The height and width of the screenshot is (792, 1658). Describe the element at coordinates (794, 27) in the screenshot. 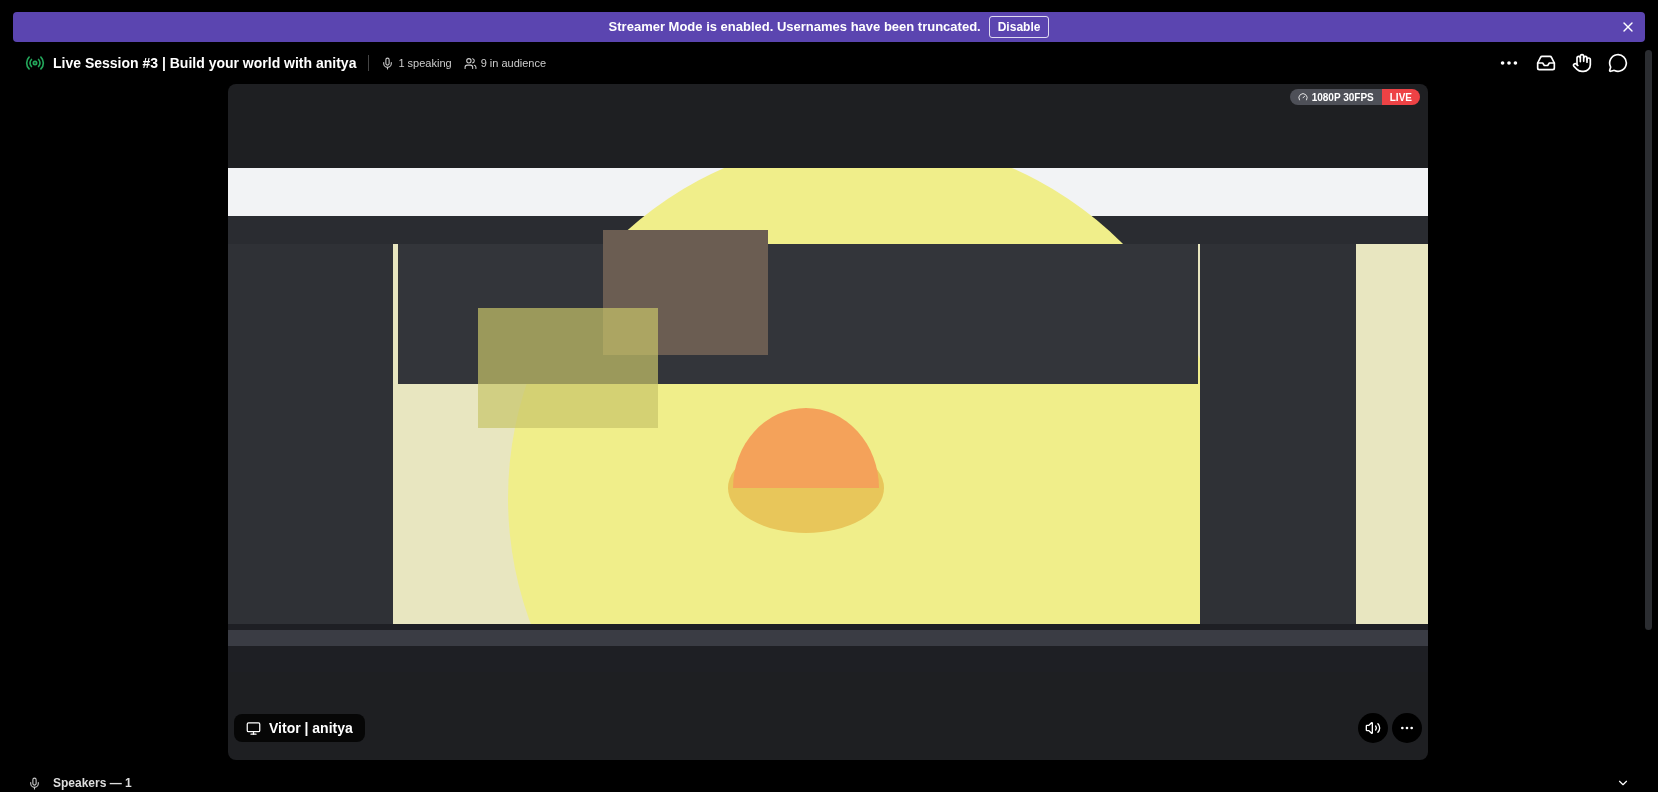

I see `banner-message: Streamer Mode is enabled. Usernames have been truncated.` at that location.